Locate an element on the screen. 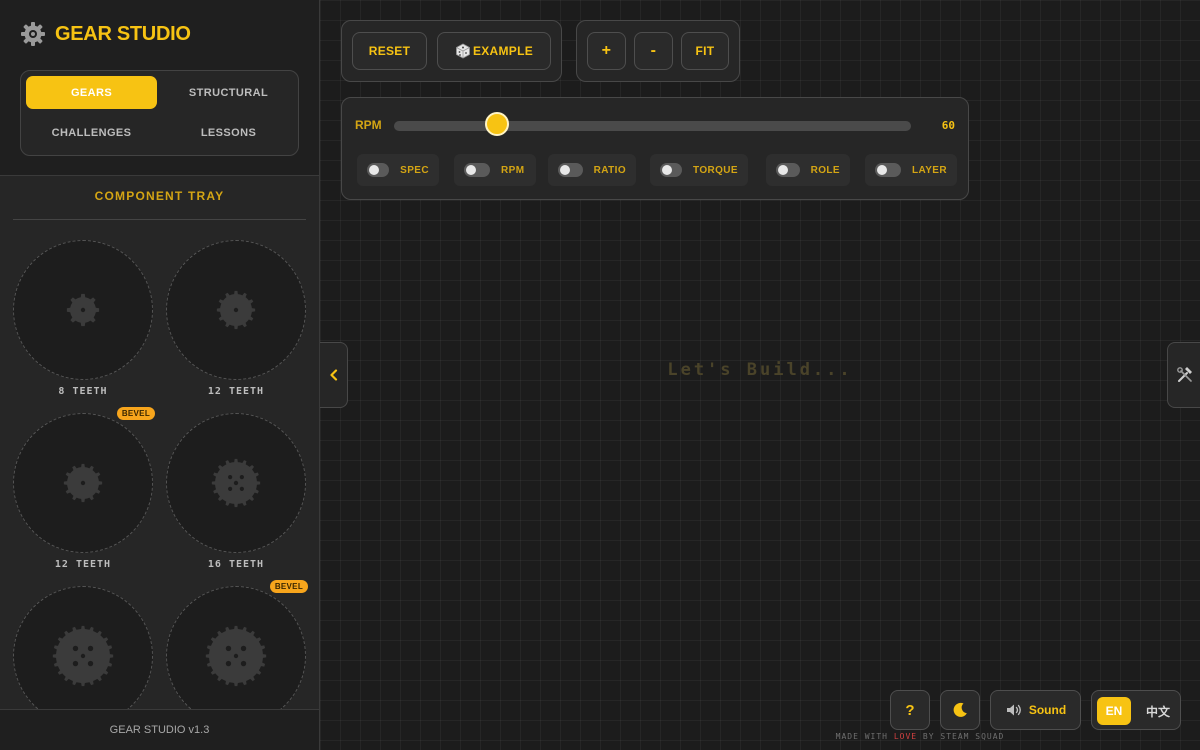 The height and width of the screenshot is (750, 1200). rpm-label: RPM is located at coordinates (368, 125).